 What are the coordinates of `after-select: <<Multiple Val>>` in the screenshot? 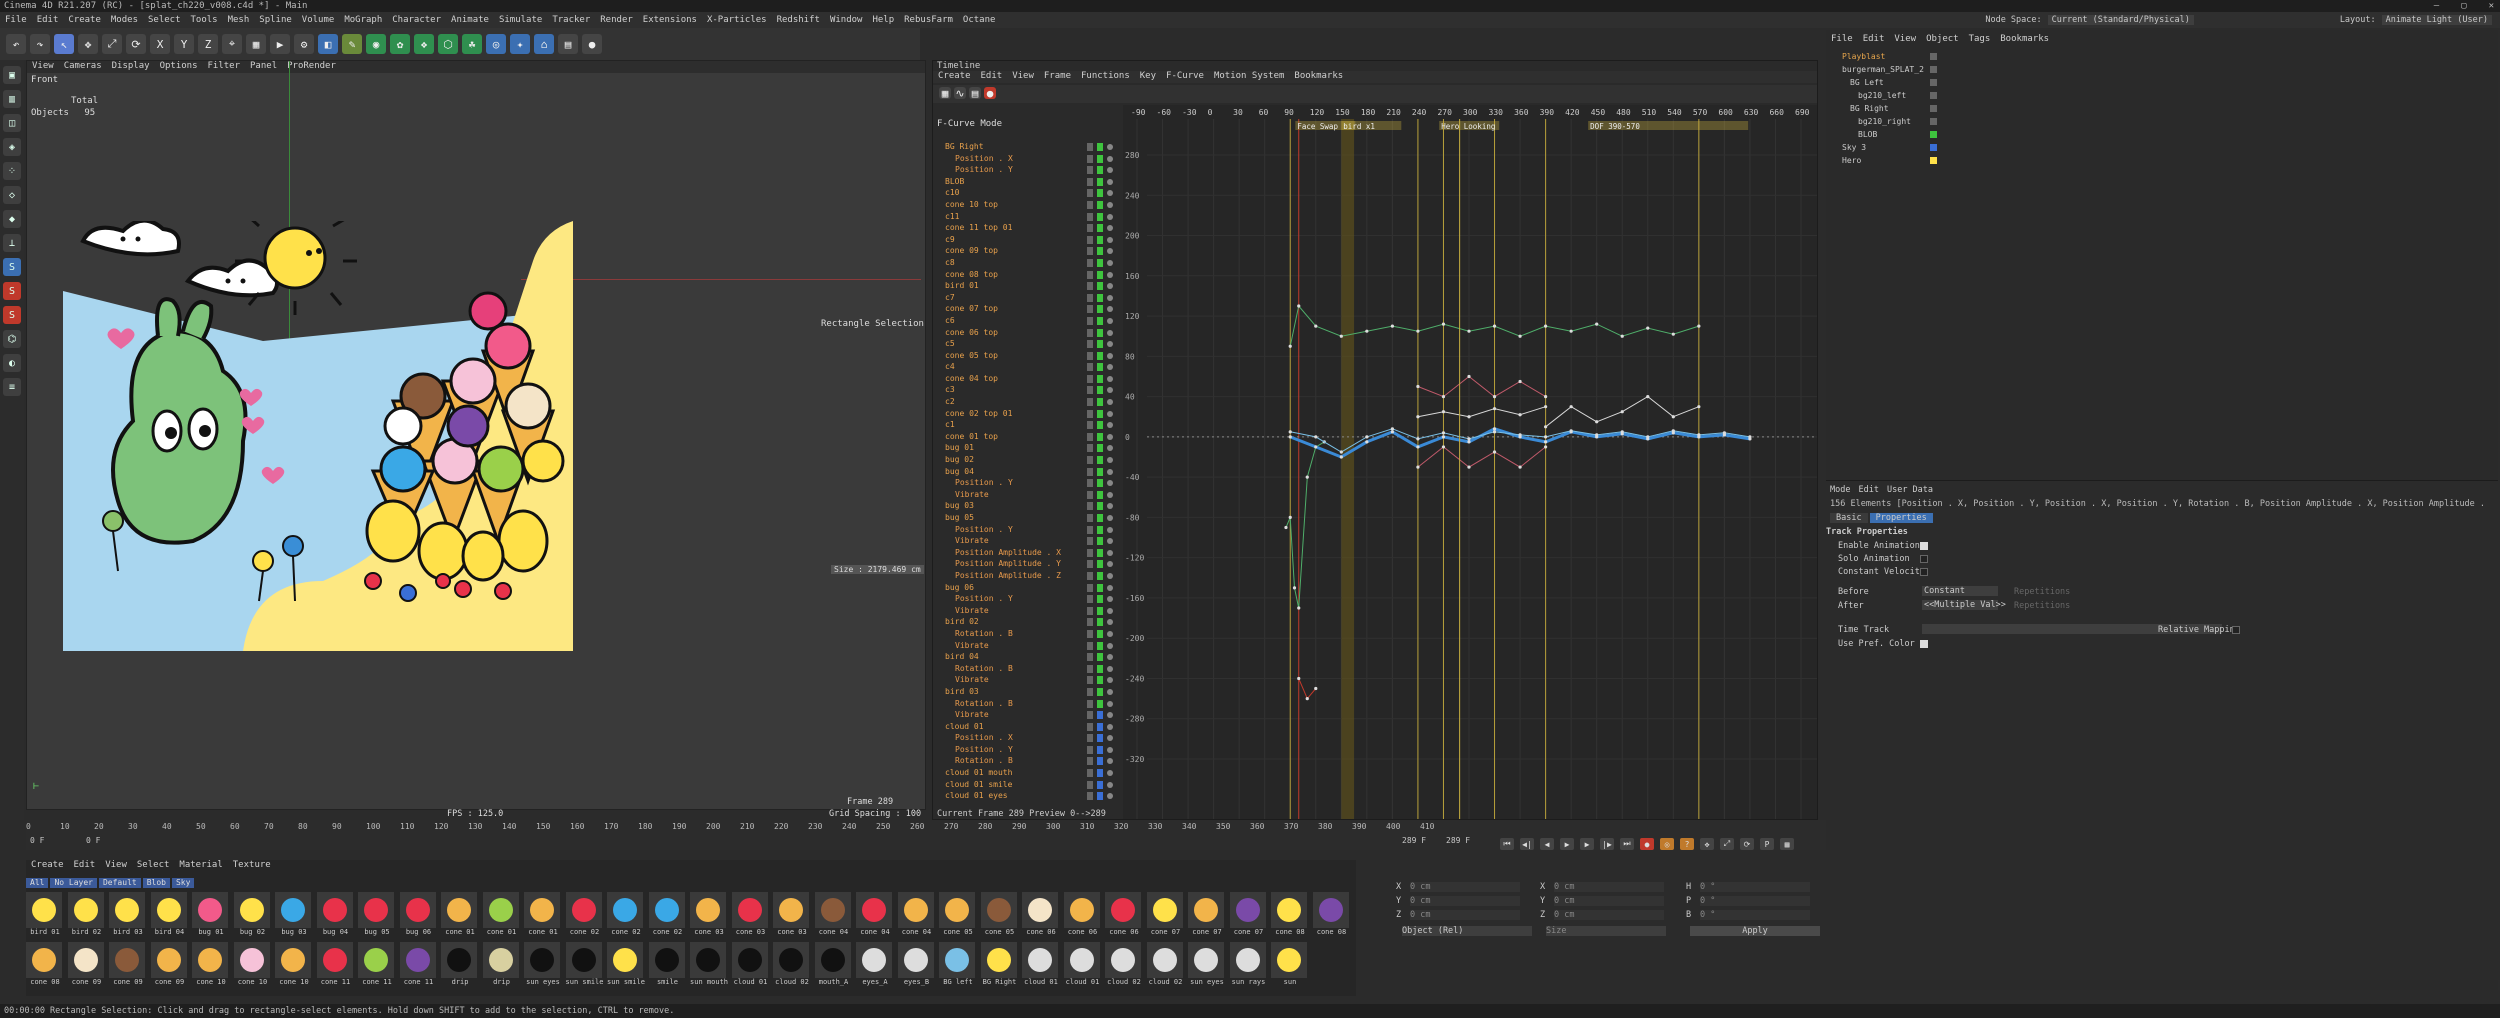 It's located at (1964, 605).